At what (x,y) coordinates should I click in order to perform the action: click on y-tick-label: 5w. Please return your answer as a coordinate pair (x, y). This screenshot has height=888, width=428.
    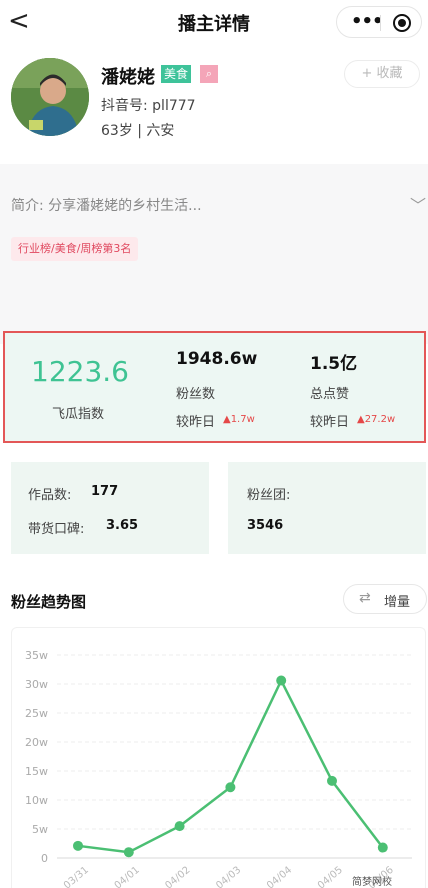
    Looking at the image, I should click on (40, 829).